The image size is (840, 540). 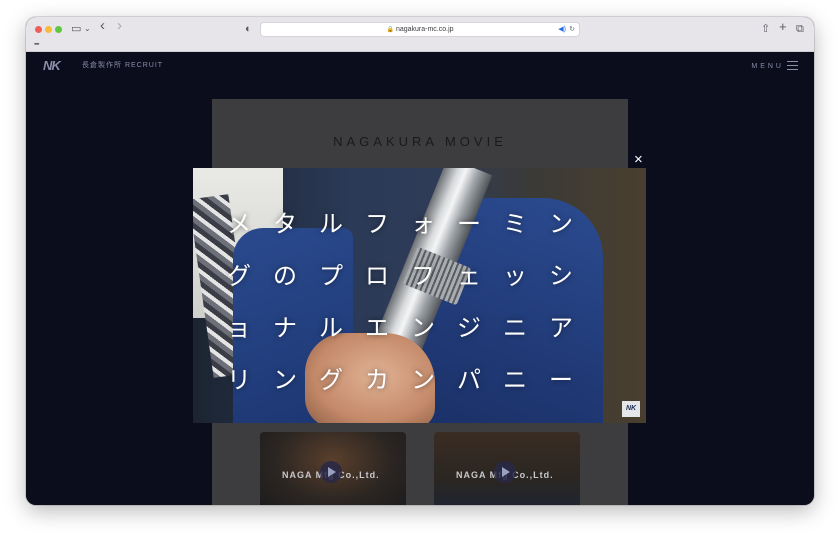 What do you see at coordinates (87, 29) in the screenshot?
I see `chevron-down-icon: ⌄` at bounding box center [87, 29].